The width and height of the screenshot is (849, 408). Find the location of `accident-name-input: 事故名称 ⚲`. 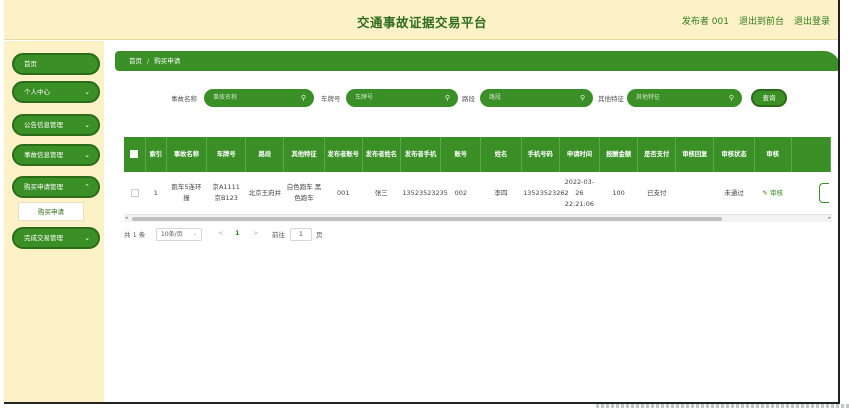

accident-name-input: 事故名称 ⚲ is located at coordinates (259, 98).